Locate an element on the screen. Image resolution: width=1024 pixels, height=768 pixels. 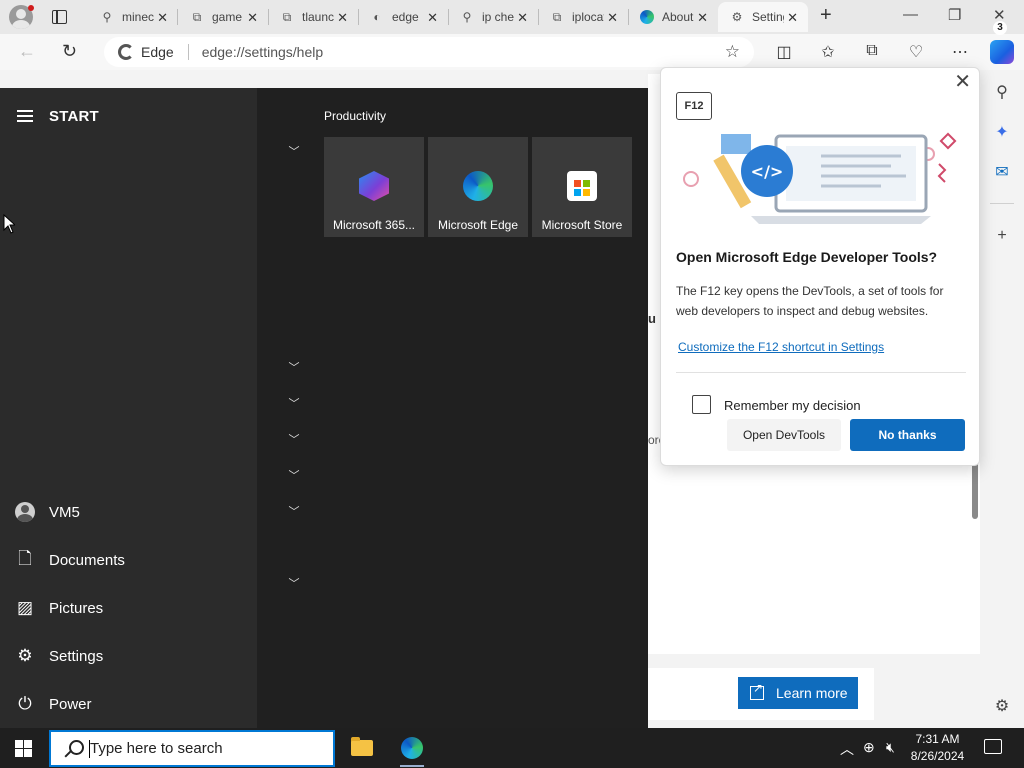
learn-more-button: Learn more is located at coordinates (798, 693).